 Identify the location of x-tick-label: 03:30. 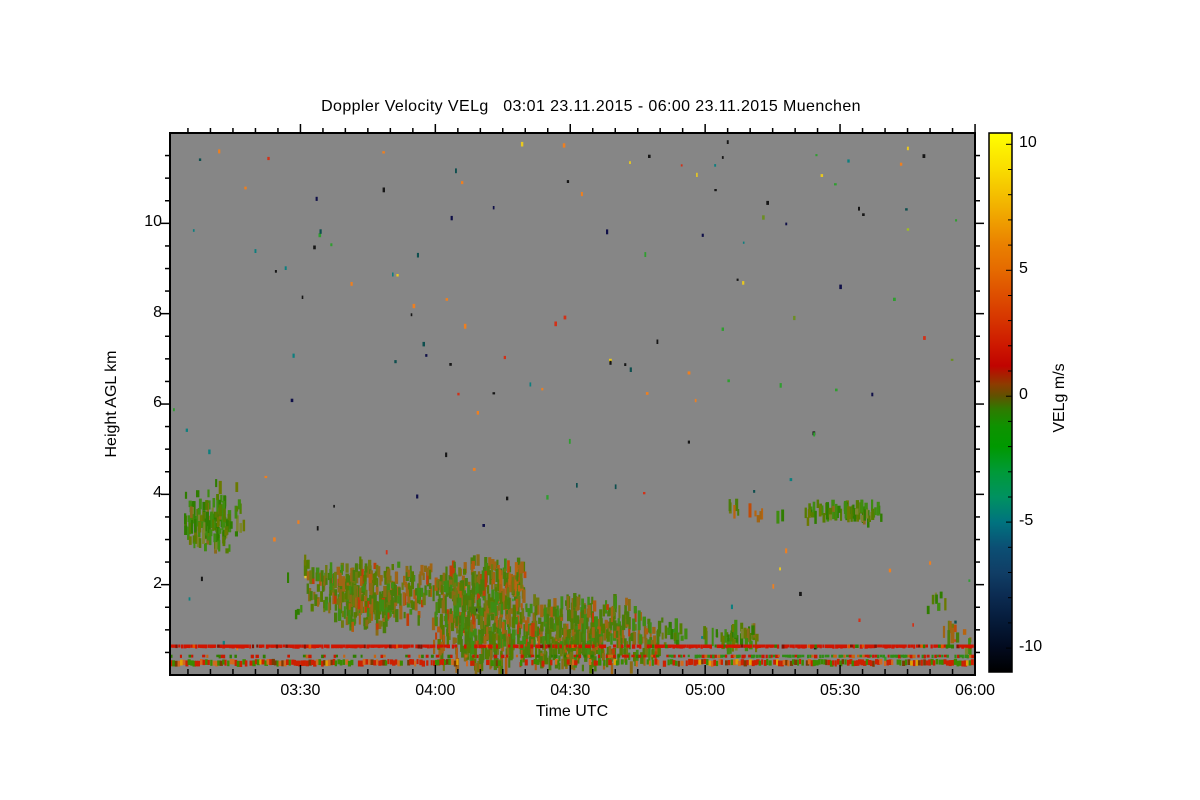
(300, 690).